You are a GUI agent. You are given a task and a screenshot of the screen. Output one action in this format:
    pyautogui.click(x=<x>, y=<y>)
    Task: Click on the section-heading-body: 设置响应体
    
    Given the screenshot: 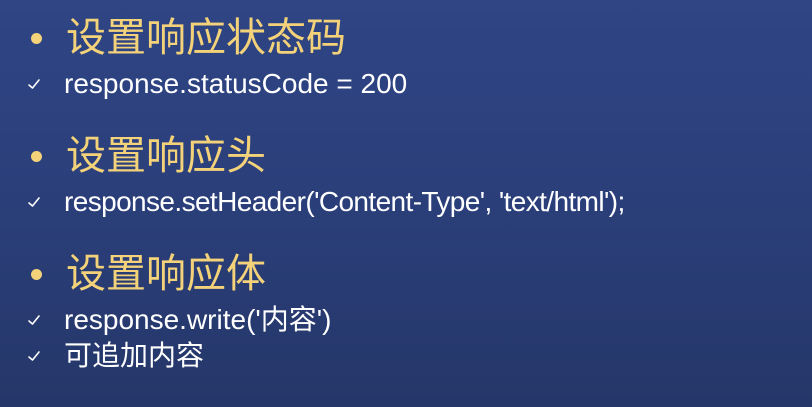 What is the action you would take?
    pyautogui.click(x=148, y=274)
    